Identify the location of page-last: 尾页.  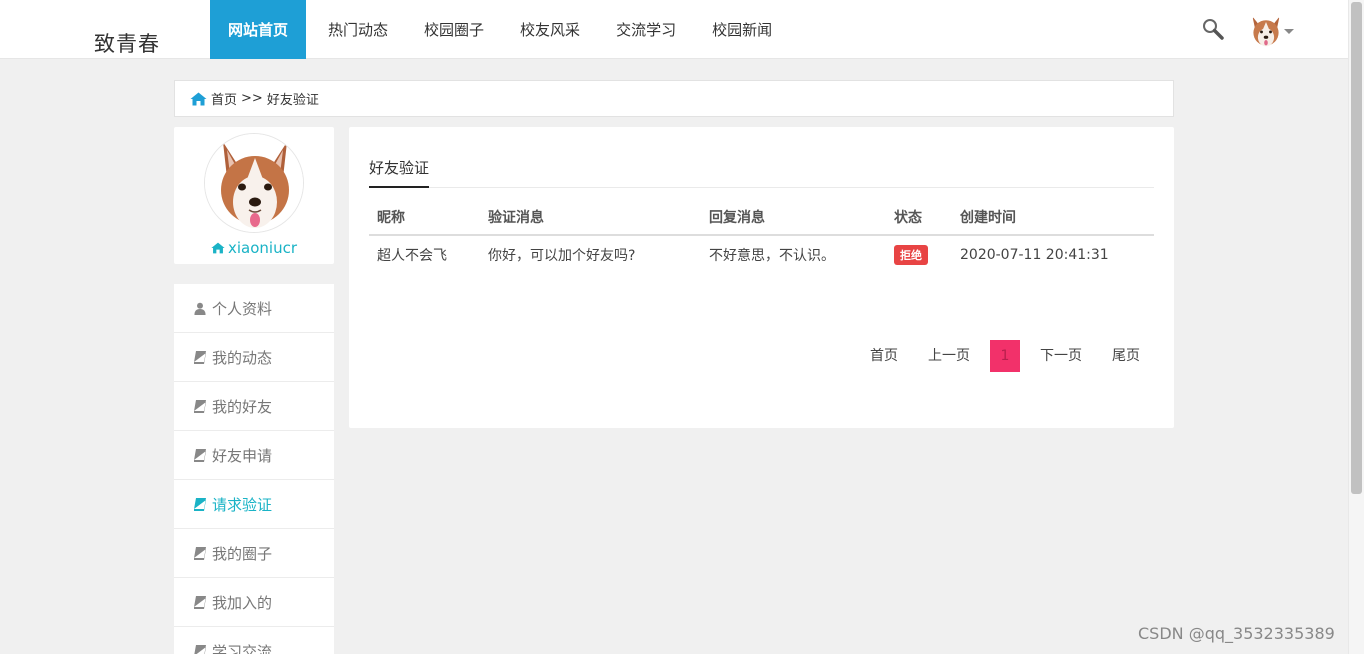
(1126, 356).